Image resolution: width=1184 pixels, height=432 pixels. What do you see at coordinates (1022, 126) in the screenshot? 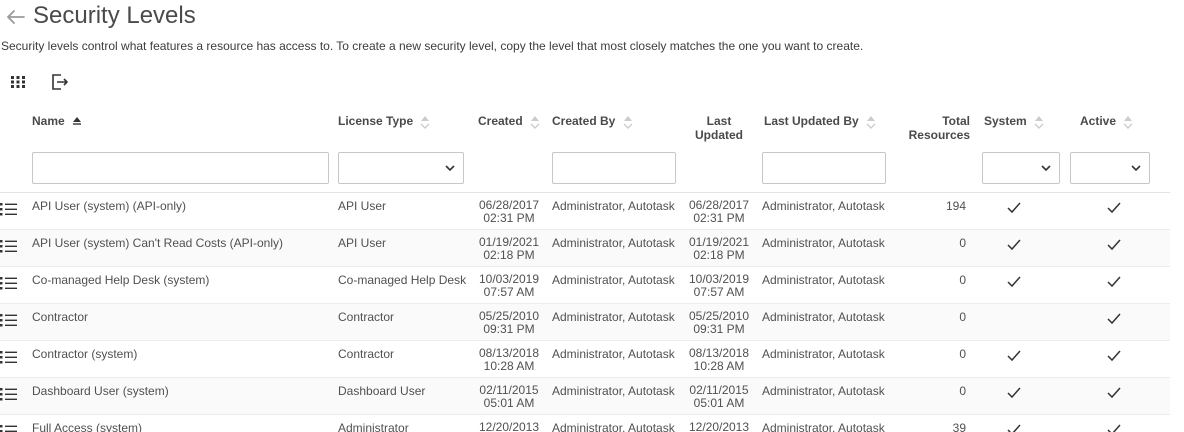
I see `column-header-system: System` at bounding box center [1022, 126].